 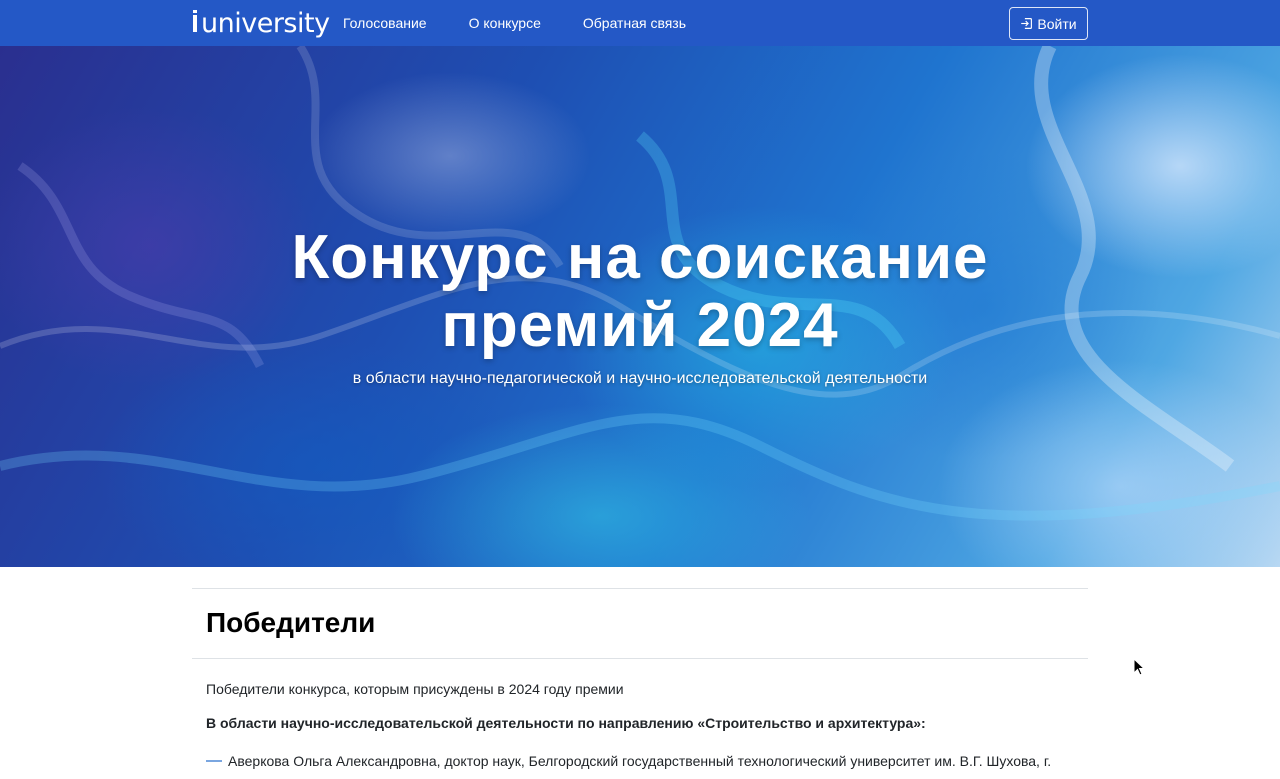 What do you see at coordinates (265, 23) in the screenshot?
I see `brand-name: university` at bounding box center [265, 23].